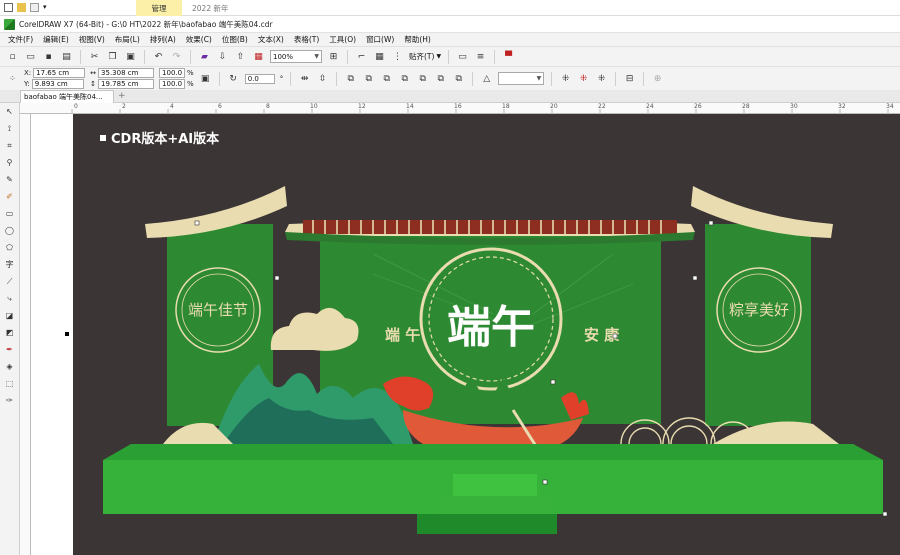 This screenshot has height=555, width=900. I want to click on outline-pen-icon: ✑, so click(10, 400).